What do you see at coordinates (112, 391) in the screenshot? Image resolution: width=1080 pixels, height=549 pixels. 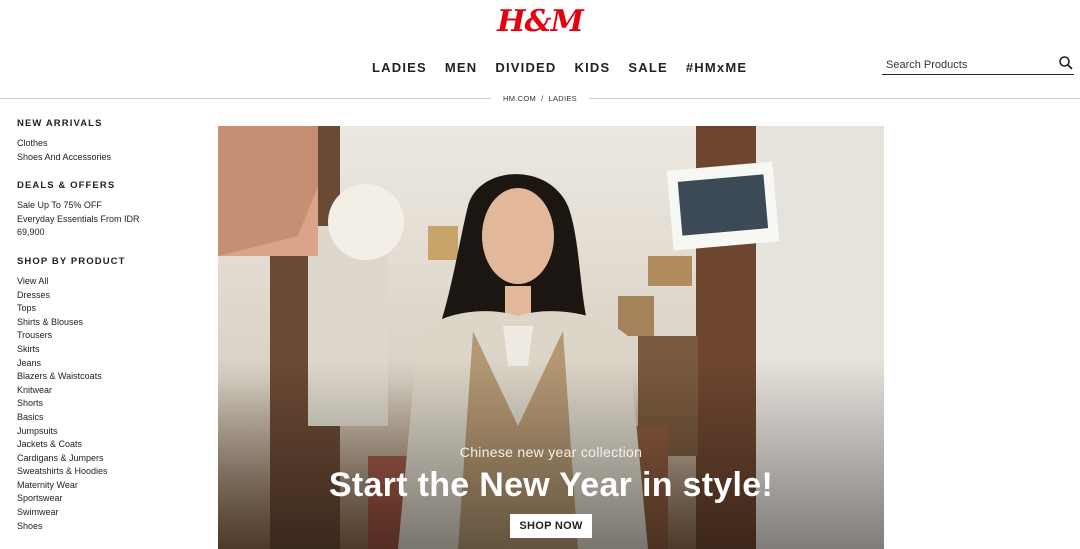 I see `sidebar-item-knitwear: Knitwear` at bounding box center [112, 391].